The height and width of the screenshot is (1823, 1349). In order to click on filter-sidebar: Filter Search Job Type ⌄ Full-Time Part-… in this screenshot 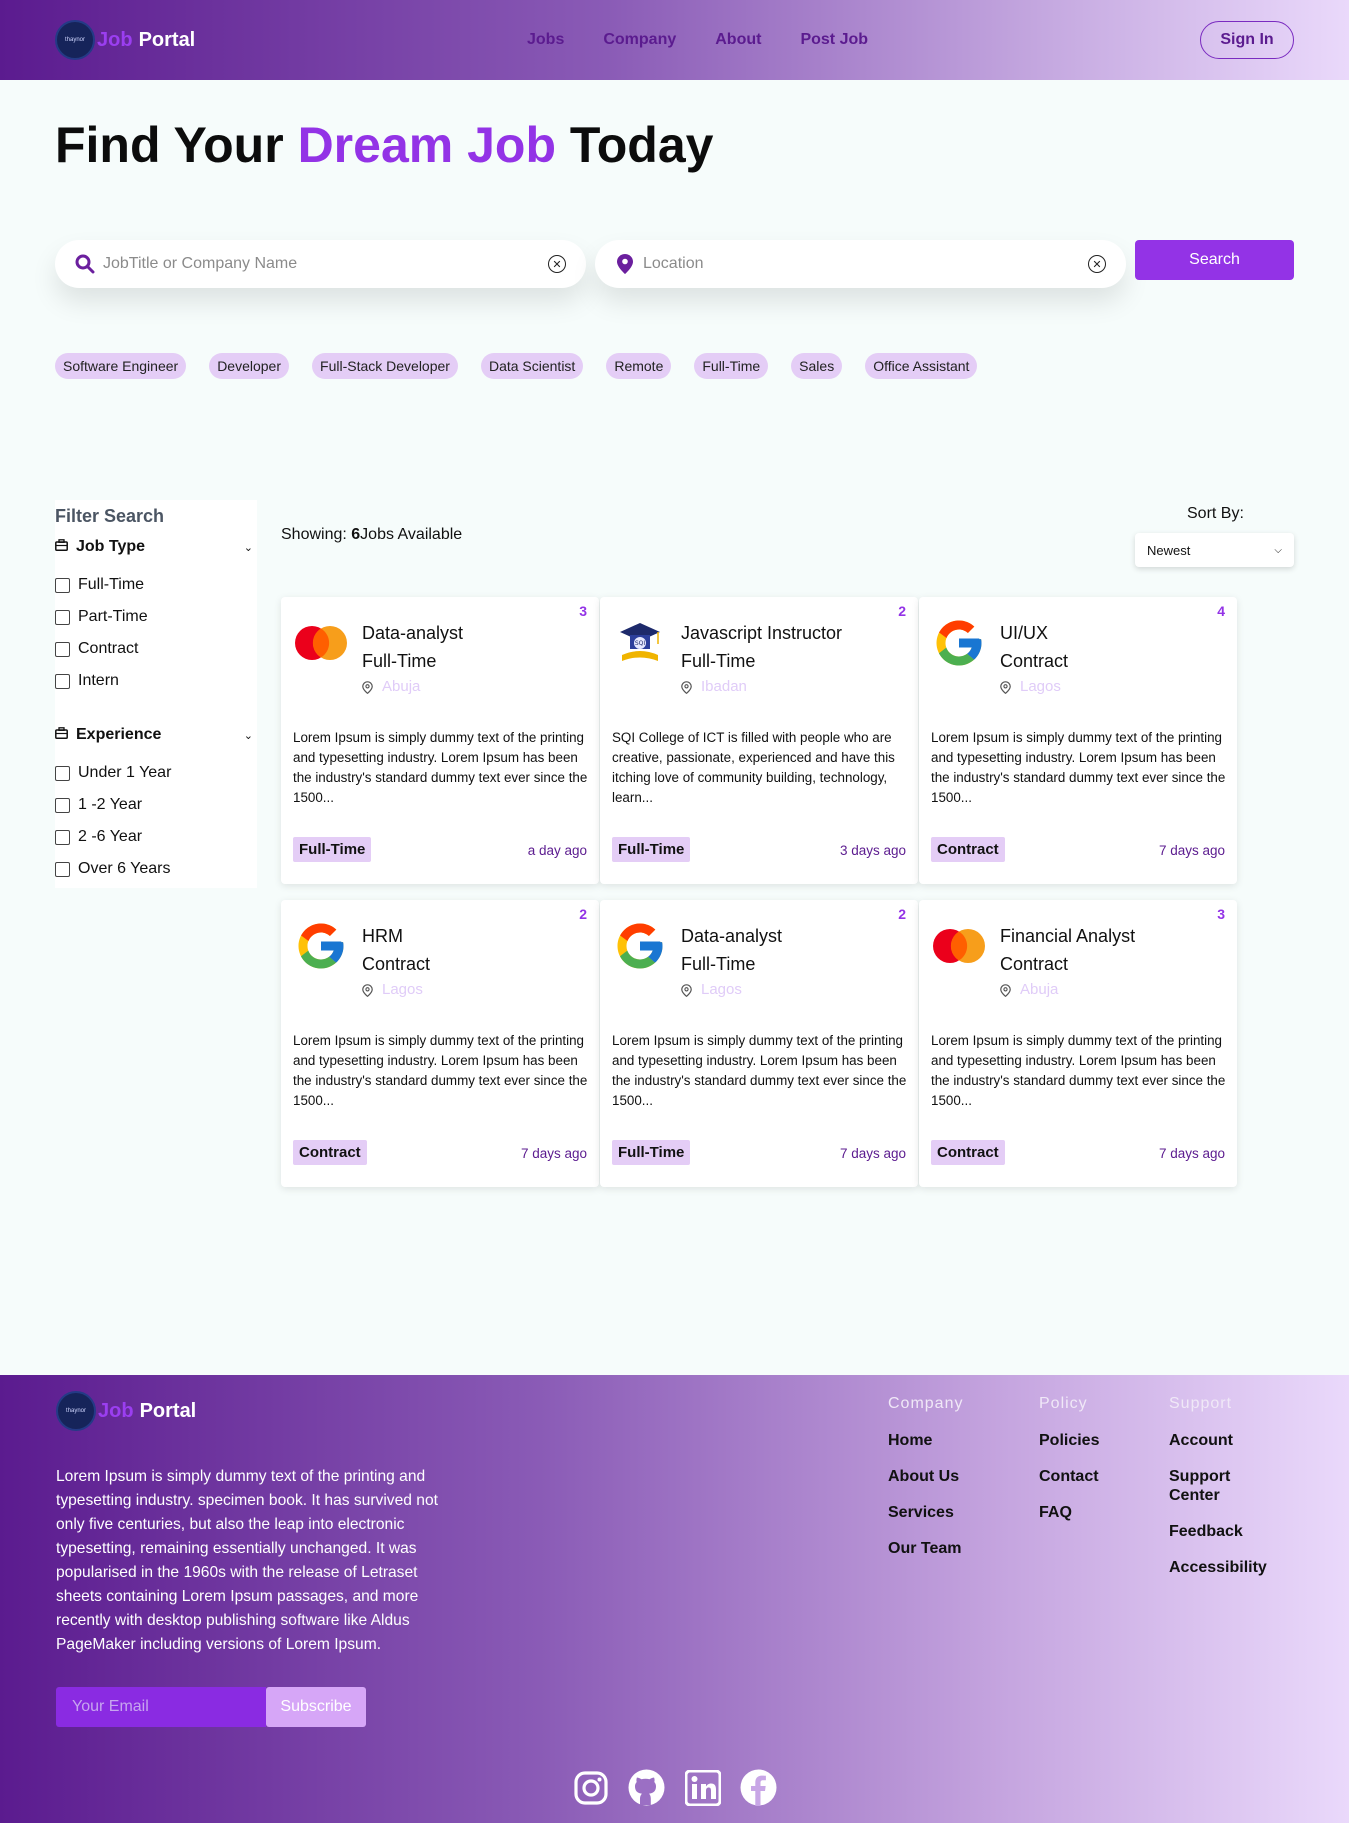, I will do `click(156, 694)`.